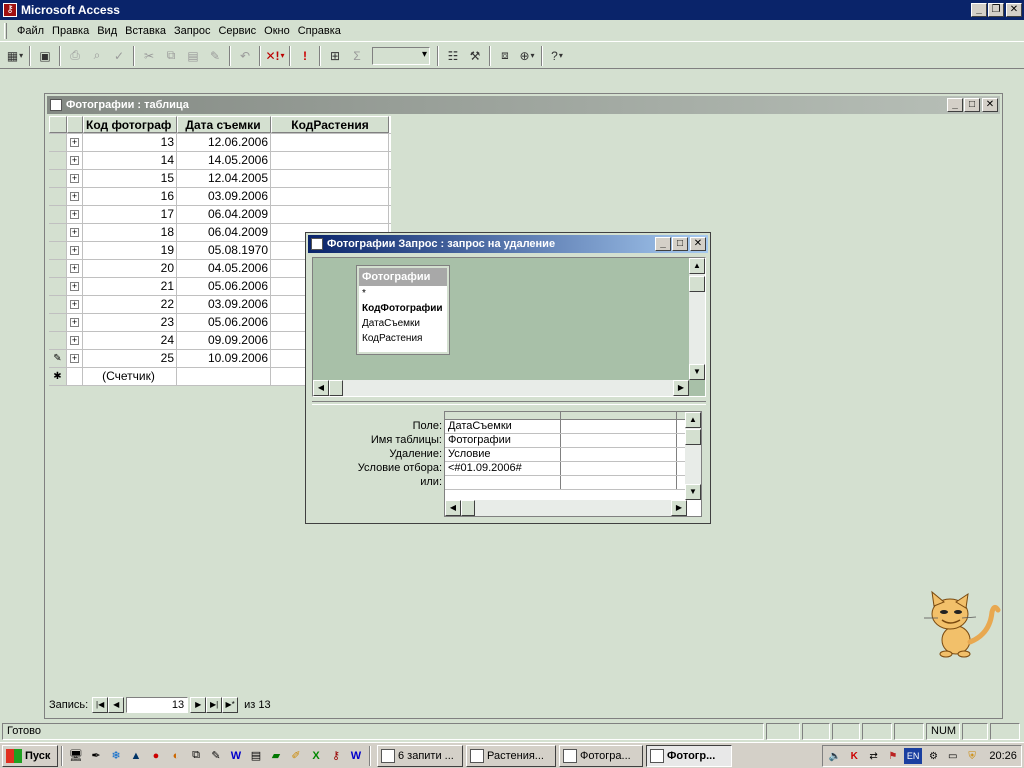 The width and height of the screenshot is (1024, 768). What do you see at coordinates (619, 415) in the screenshot?
I see `grid-column-selector` at bounding box center [619, 415].